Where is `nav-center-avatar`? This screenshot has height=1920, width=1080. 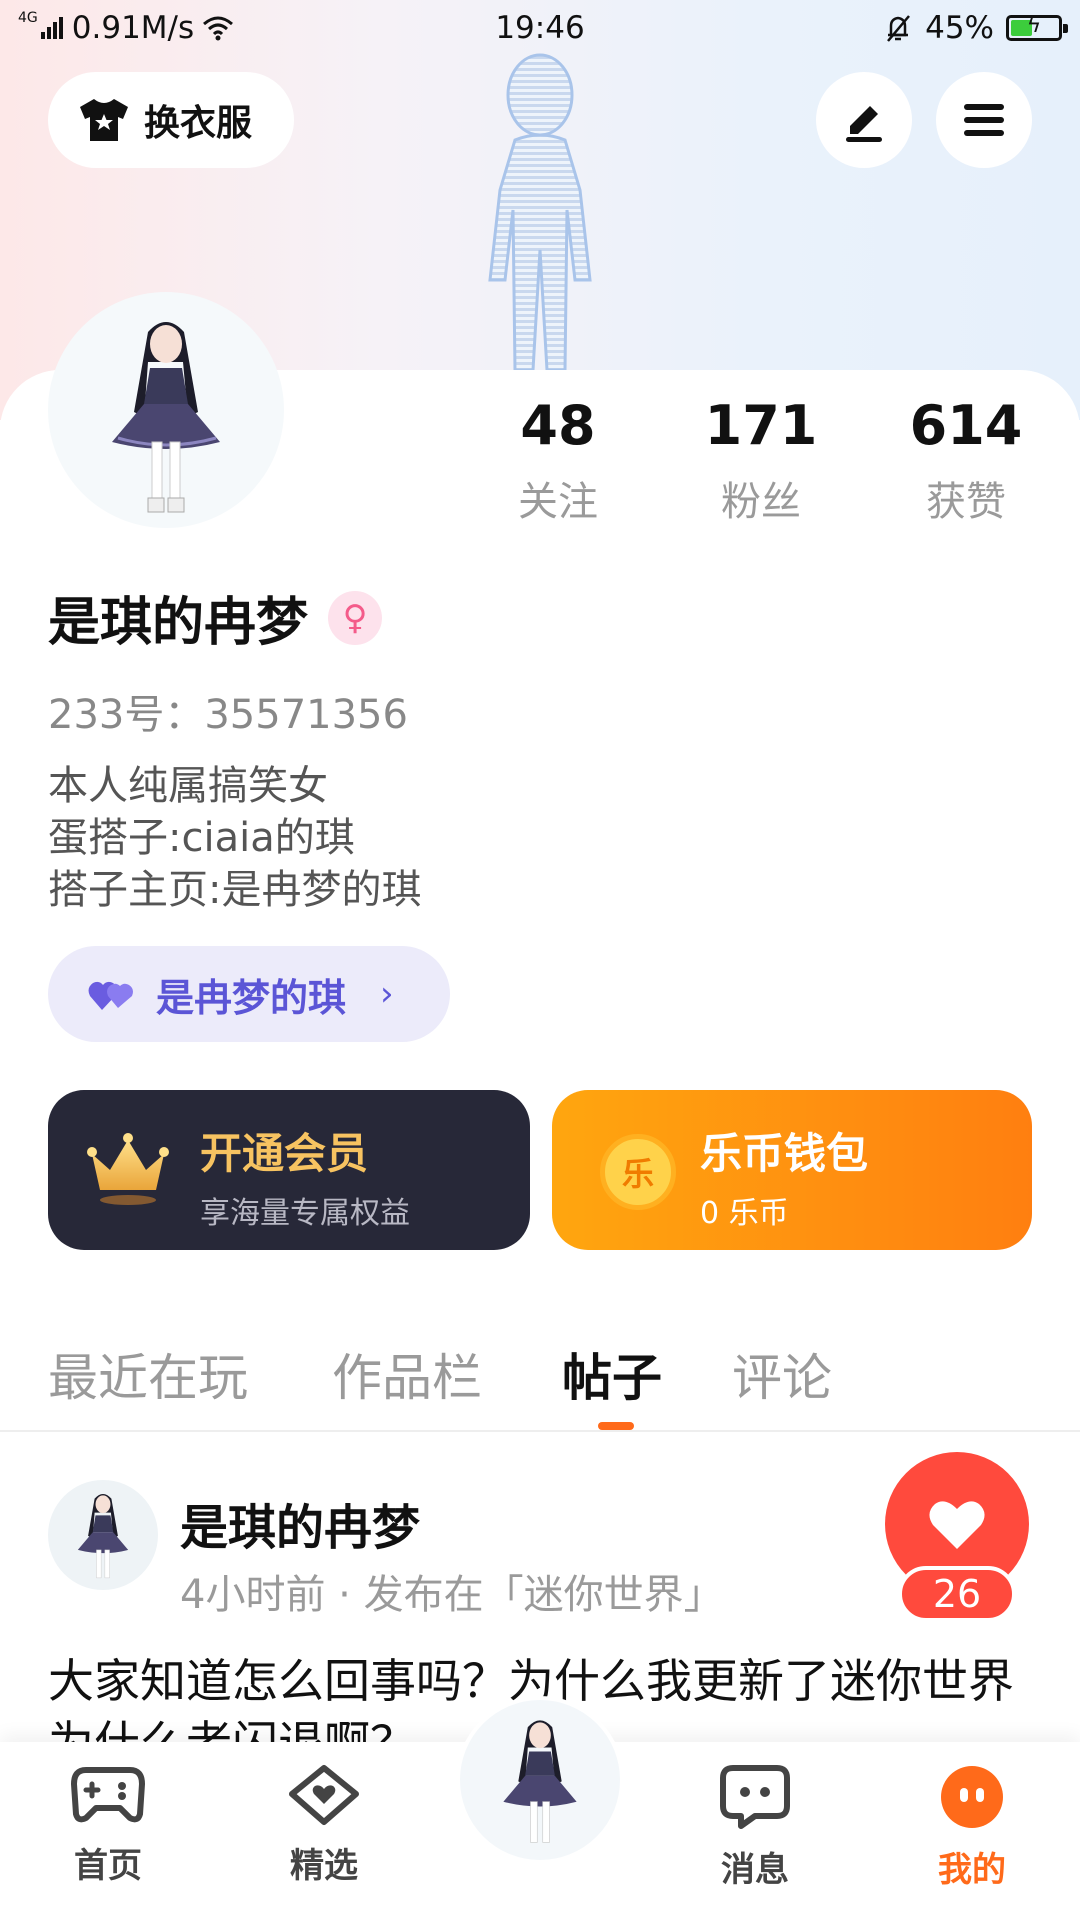
nav-center-avatar is located at coordinates (540, 1780).